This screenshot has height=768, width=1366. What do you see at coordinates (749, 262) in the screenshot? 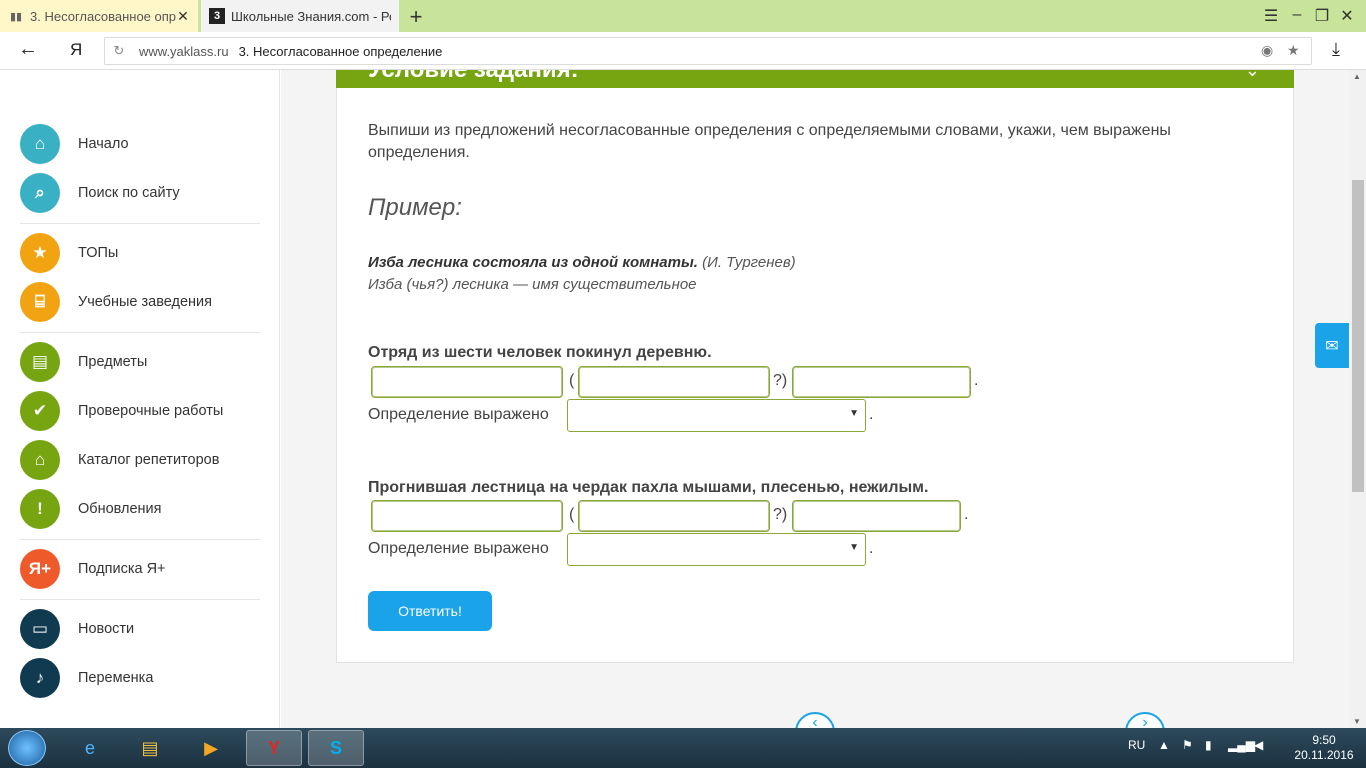
I see `example-author: (И. Тургенев)` at bounding box center [749, 262].